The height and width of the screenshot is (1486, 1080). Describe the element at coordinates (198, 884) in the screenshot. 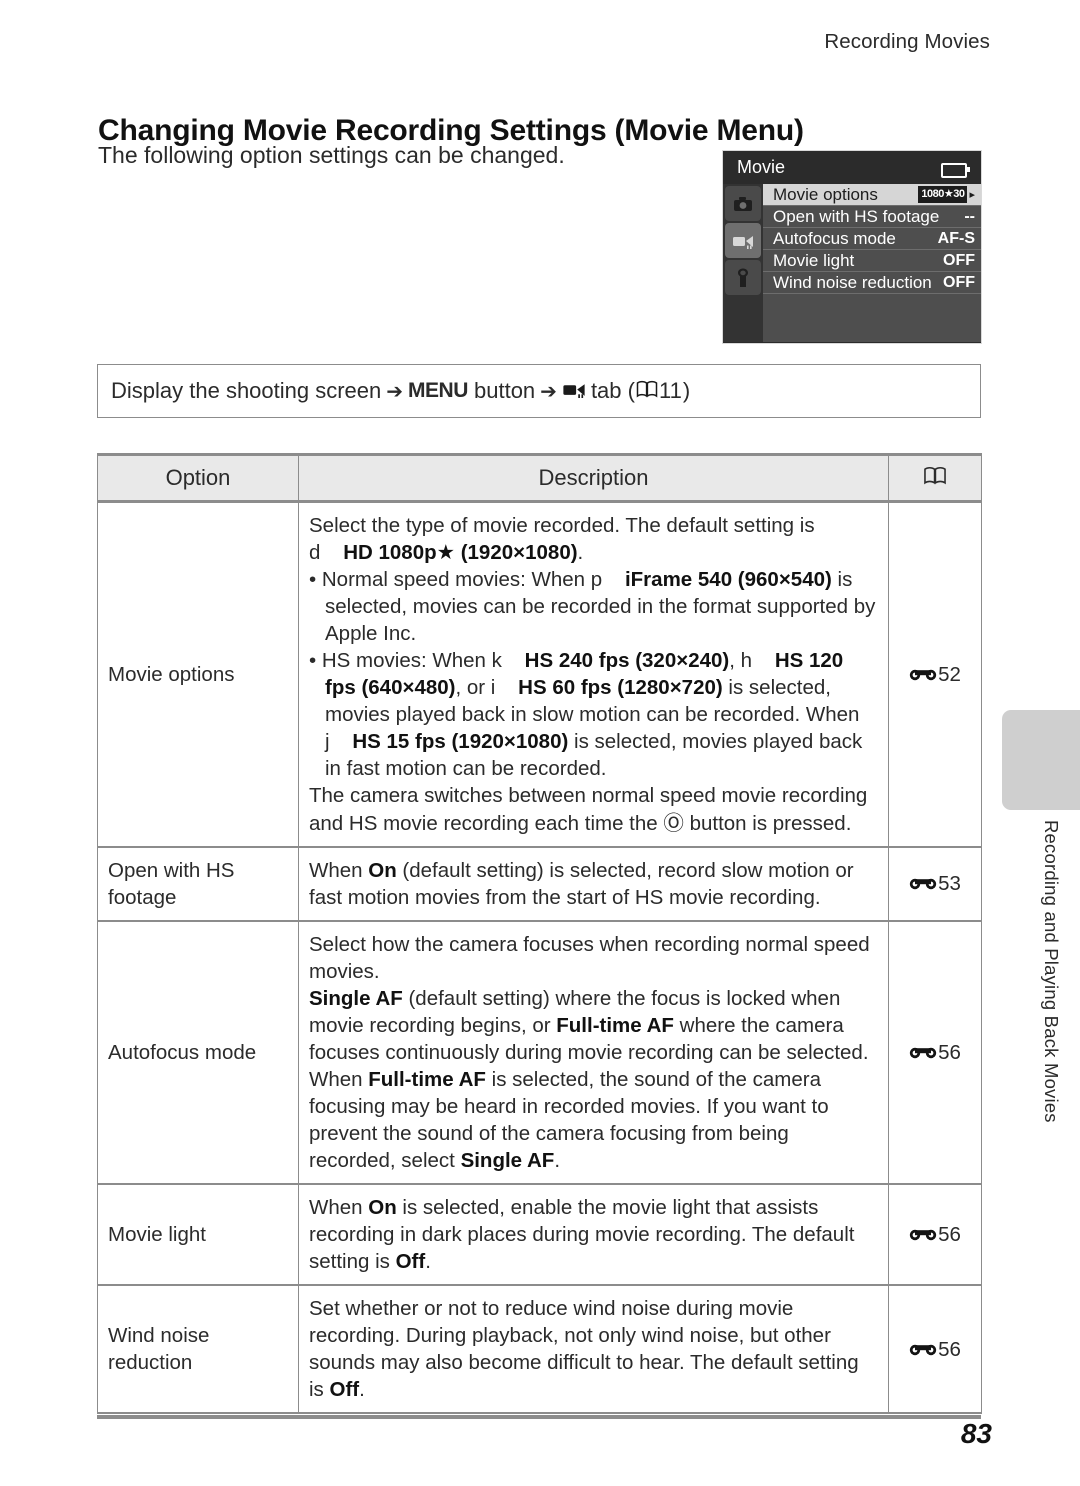

I see `option-name: Open with HS footage` at that location.